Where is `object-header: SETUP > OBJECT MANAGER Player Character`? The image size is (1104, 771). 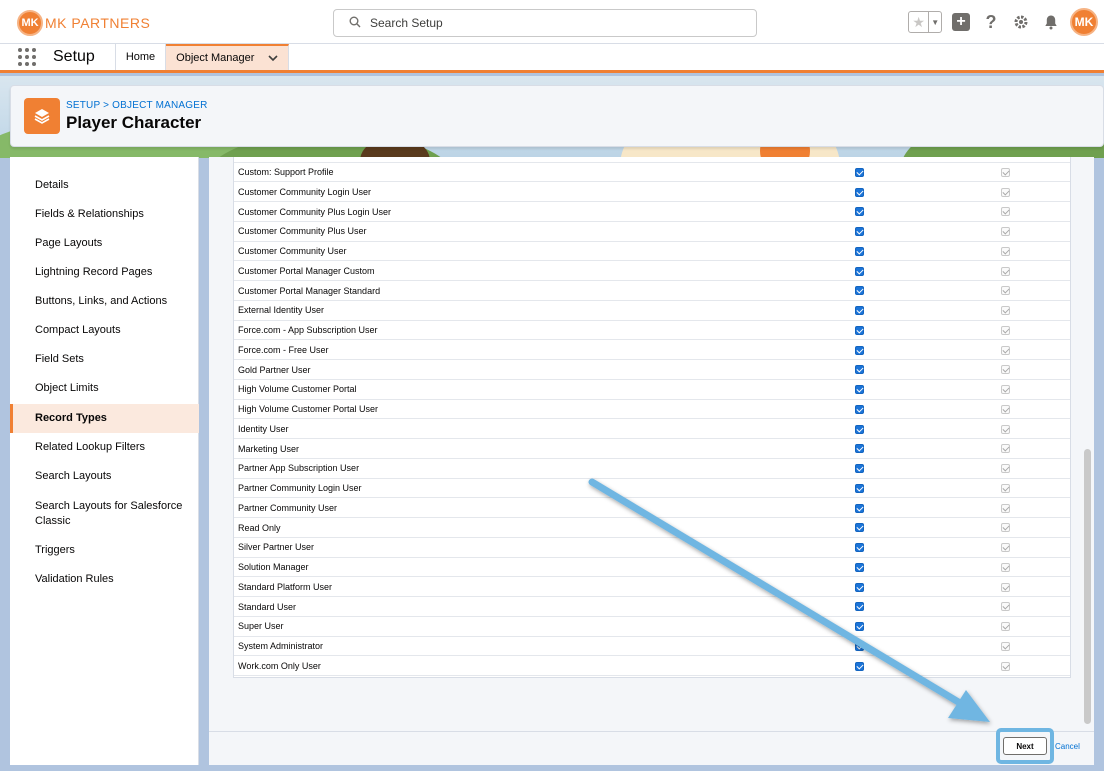 object-header: SETUP > OBJECT MANAGER Player Character is located at coordinates (557, 116).